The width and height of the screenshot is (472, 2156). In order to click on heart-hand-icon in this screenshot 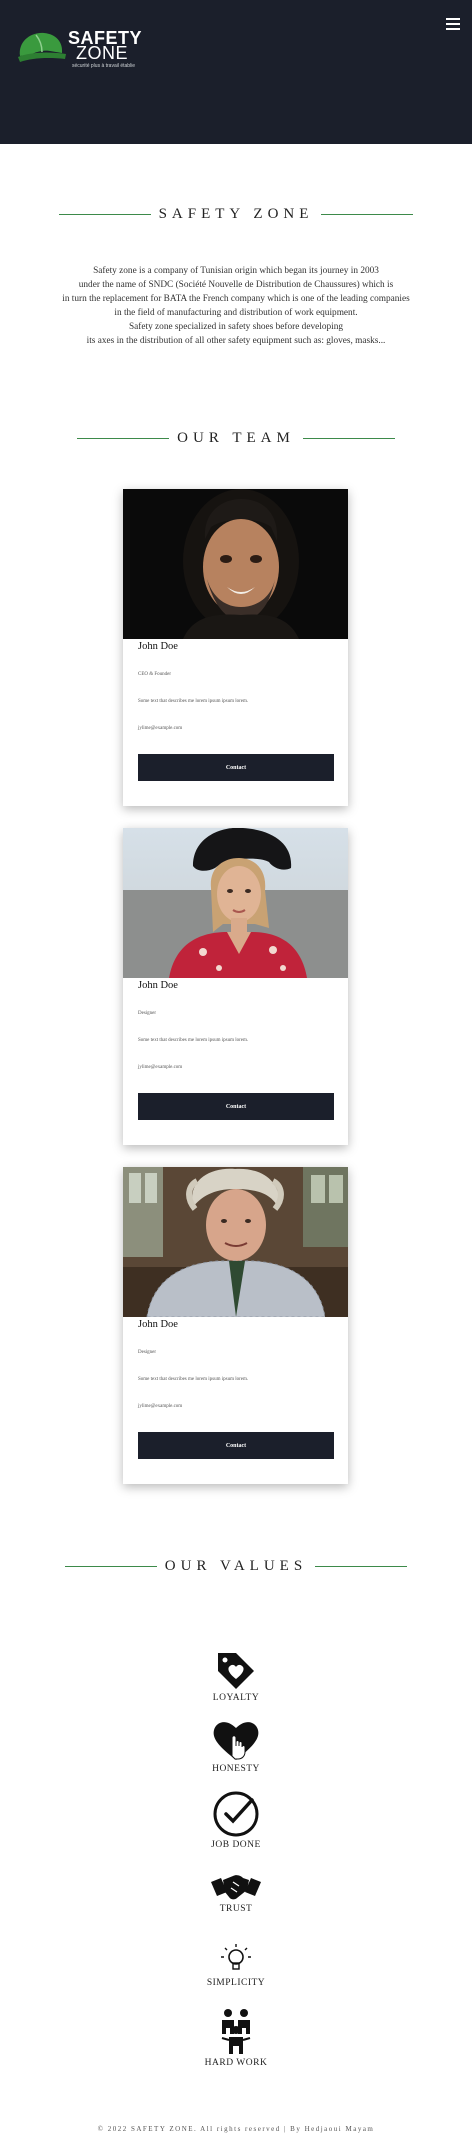, I will do `click(236, 1741)`.